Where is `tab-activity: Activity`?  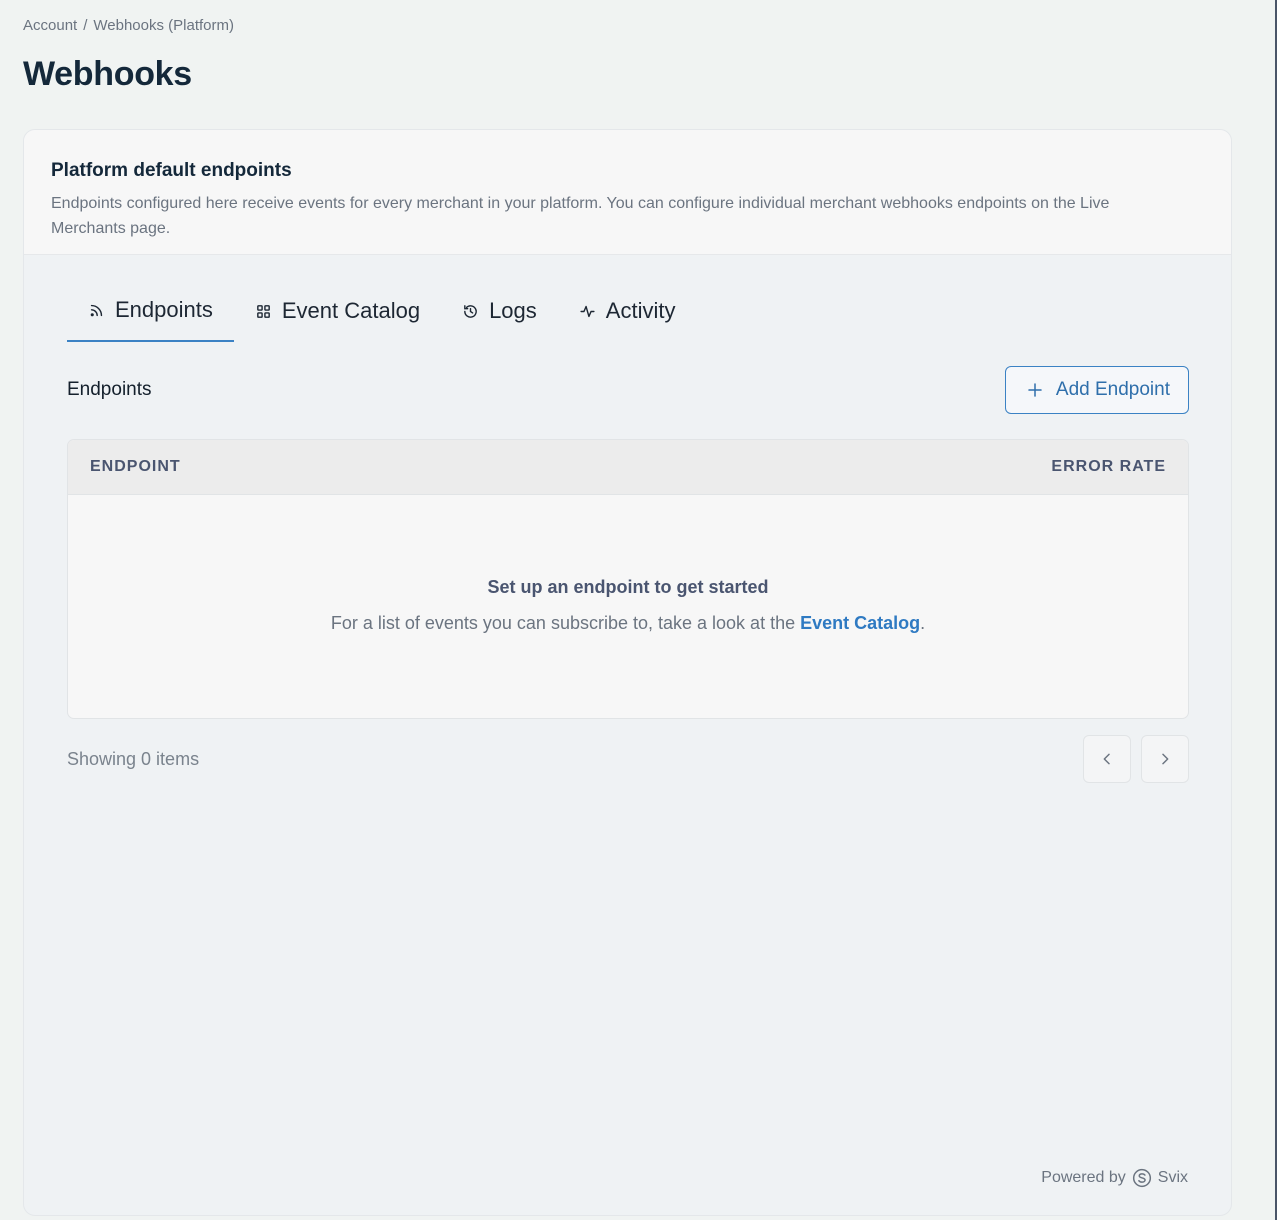
tab-activity: Activity is located at coordinates (627, 311).